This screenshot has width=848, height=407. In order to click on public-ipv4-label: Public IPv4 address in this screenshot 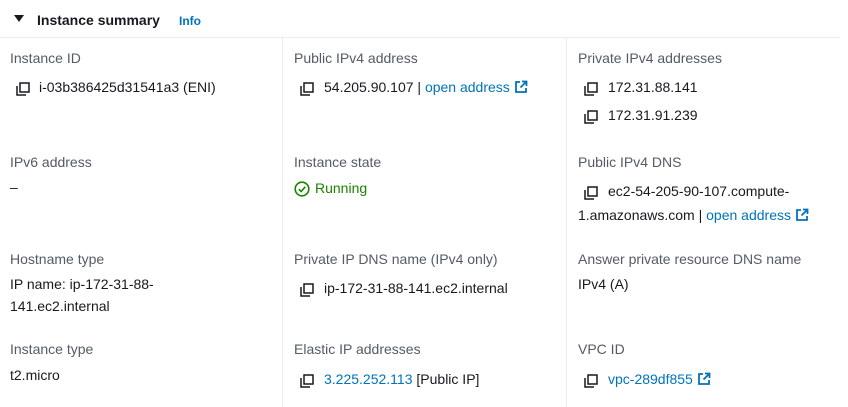, I will do `click(356, 58)`.